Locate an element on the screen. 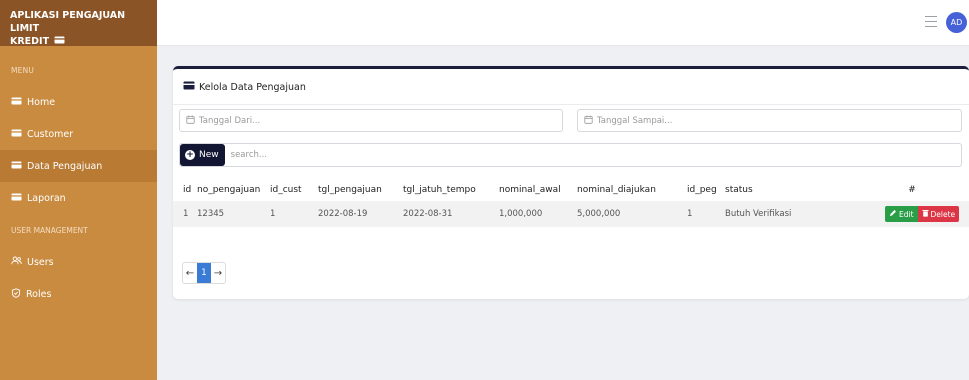 The width and height of the screenshot is (969, 380). edit-button-label: Edit is located at coordinates (906, 214).